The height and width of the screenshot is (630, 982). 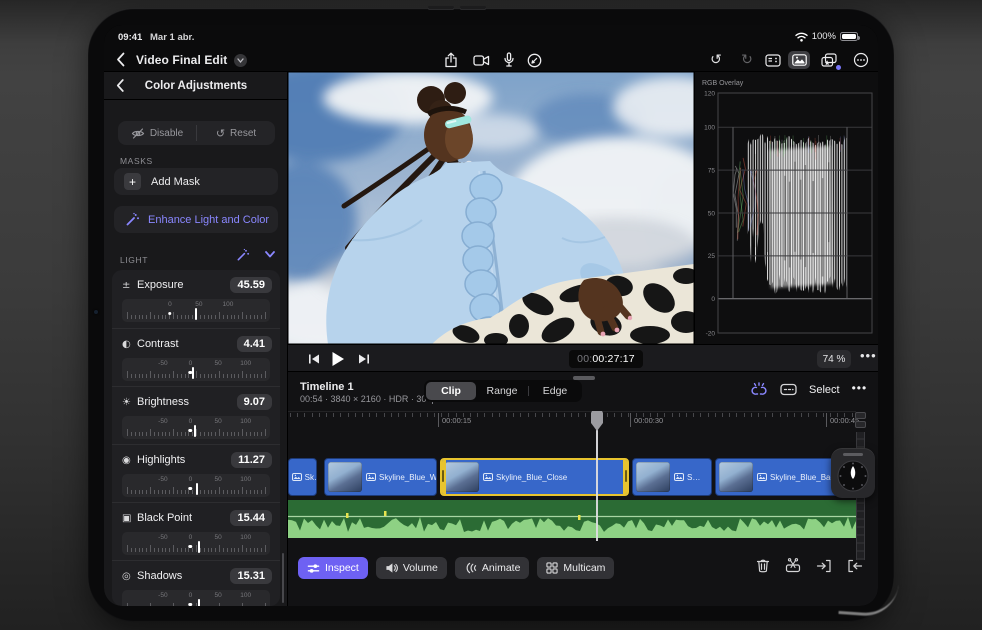 I want to click on slider-exposure: ± Exposure 45.59 0 50 100, so click(x=196, y=299).